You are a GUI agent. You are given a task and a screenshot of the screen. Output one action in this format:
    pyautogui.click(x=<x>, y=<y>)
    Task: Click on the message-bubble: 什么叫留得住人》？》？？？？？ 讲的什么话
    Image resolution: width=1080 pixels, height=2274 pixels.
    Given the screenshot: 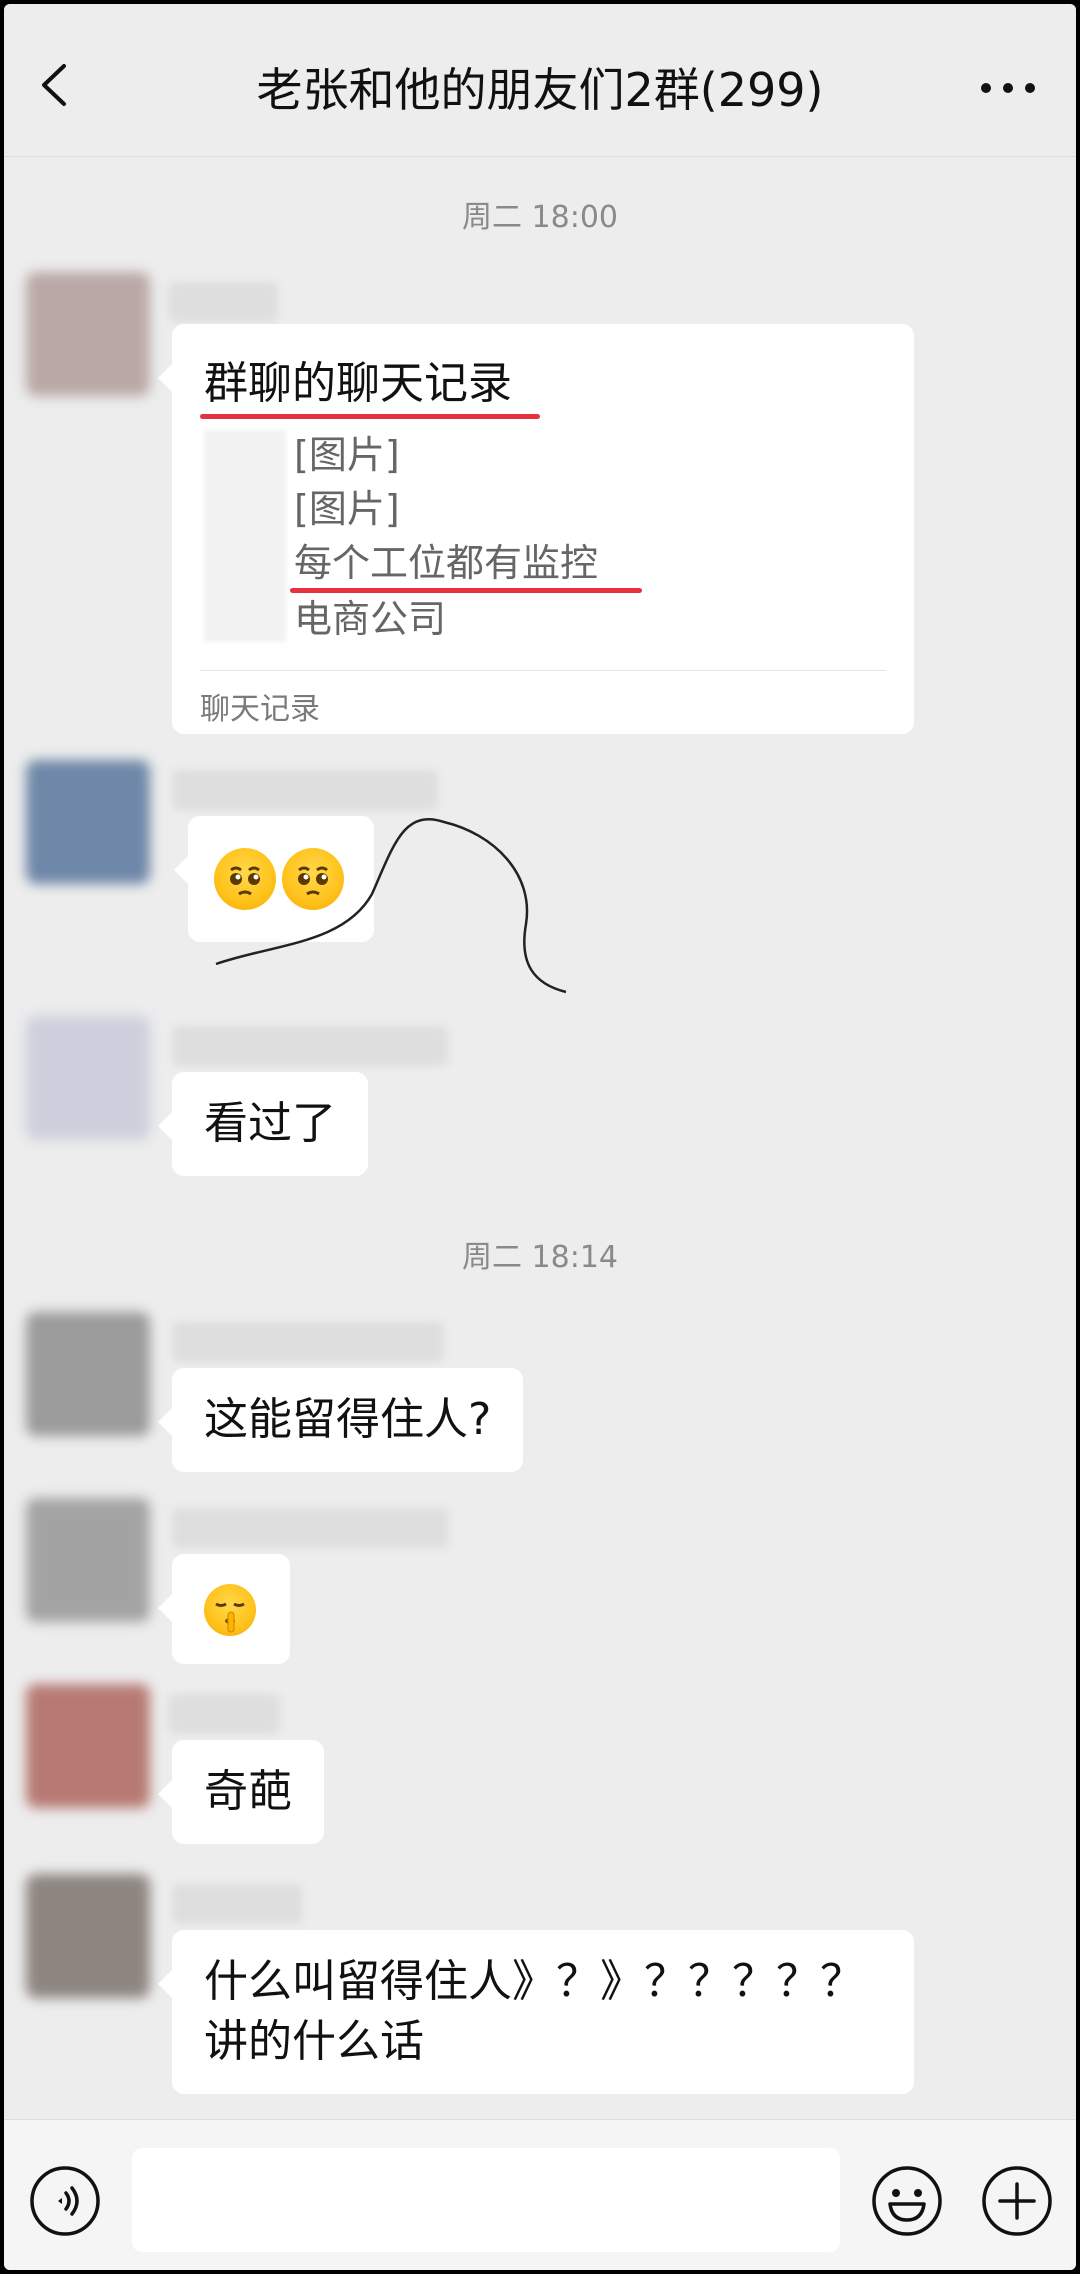 What is the action you would take?
    pyautogui.click(x=536, y=2012)
    